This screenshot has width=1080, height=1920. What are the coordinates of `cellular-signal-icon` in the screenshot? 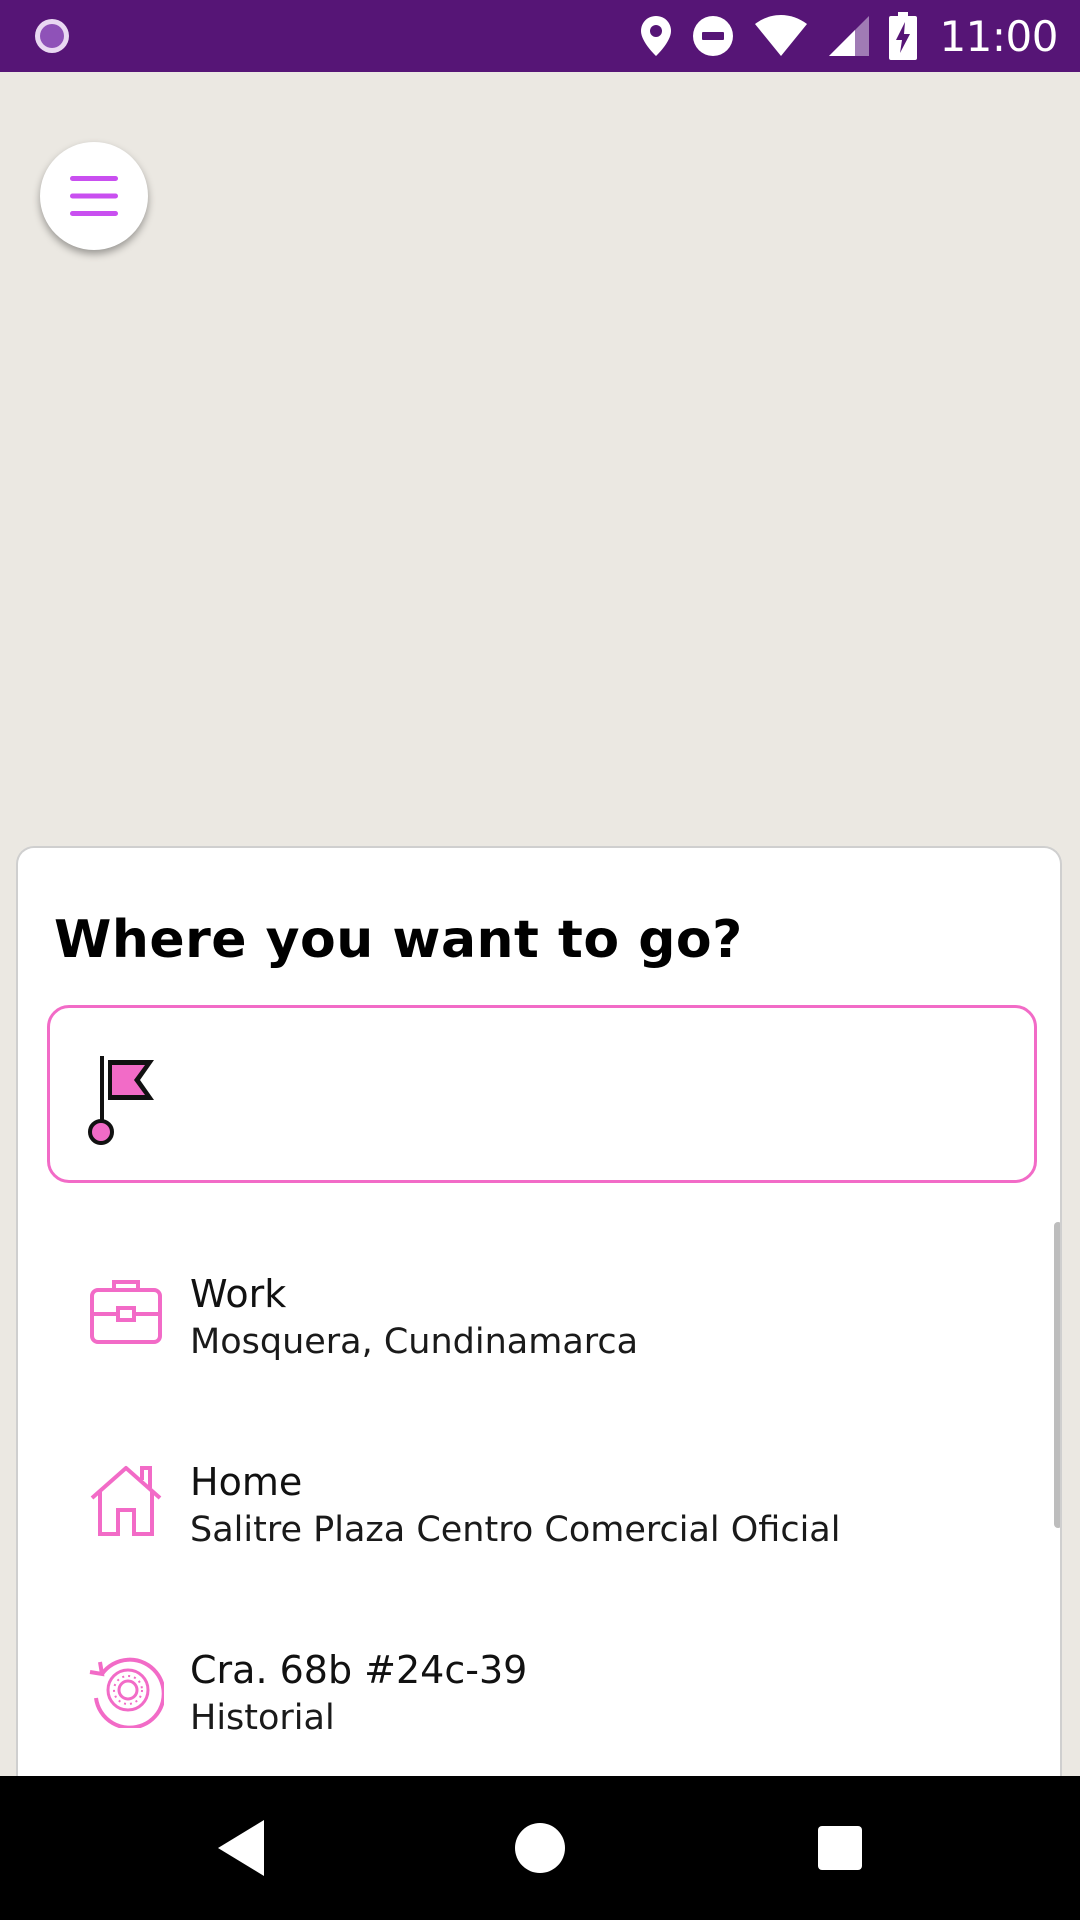 It's located at (849, 36).